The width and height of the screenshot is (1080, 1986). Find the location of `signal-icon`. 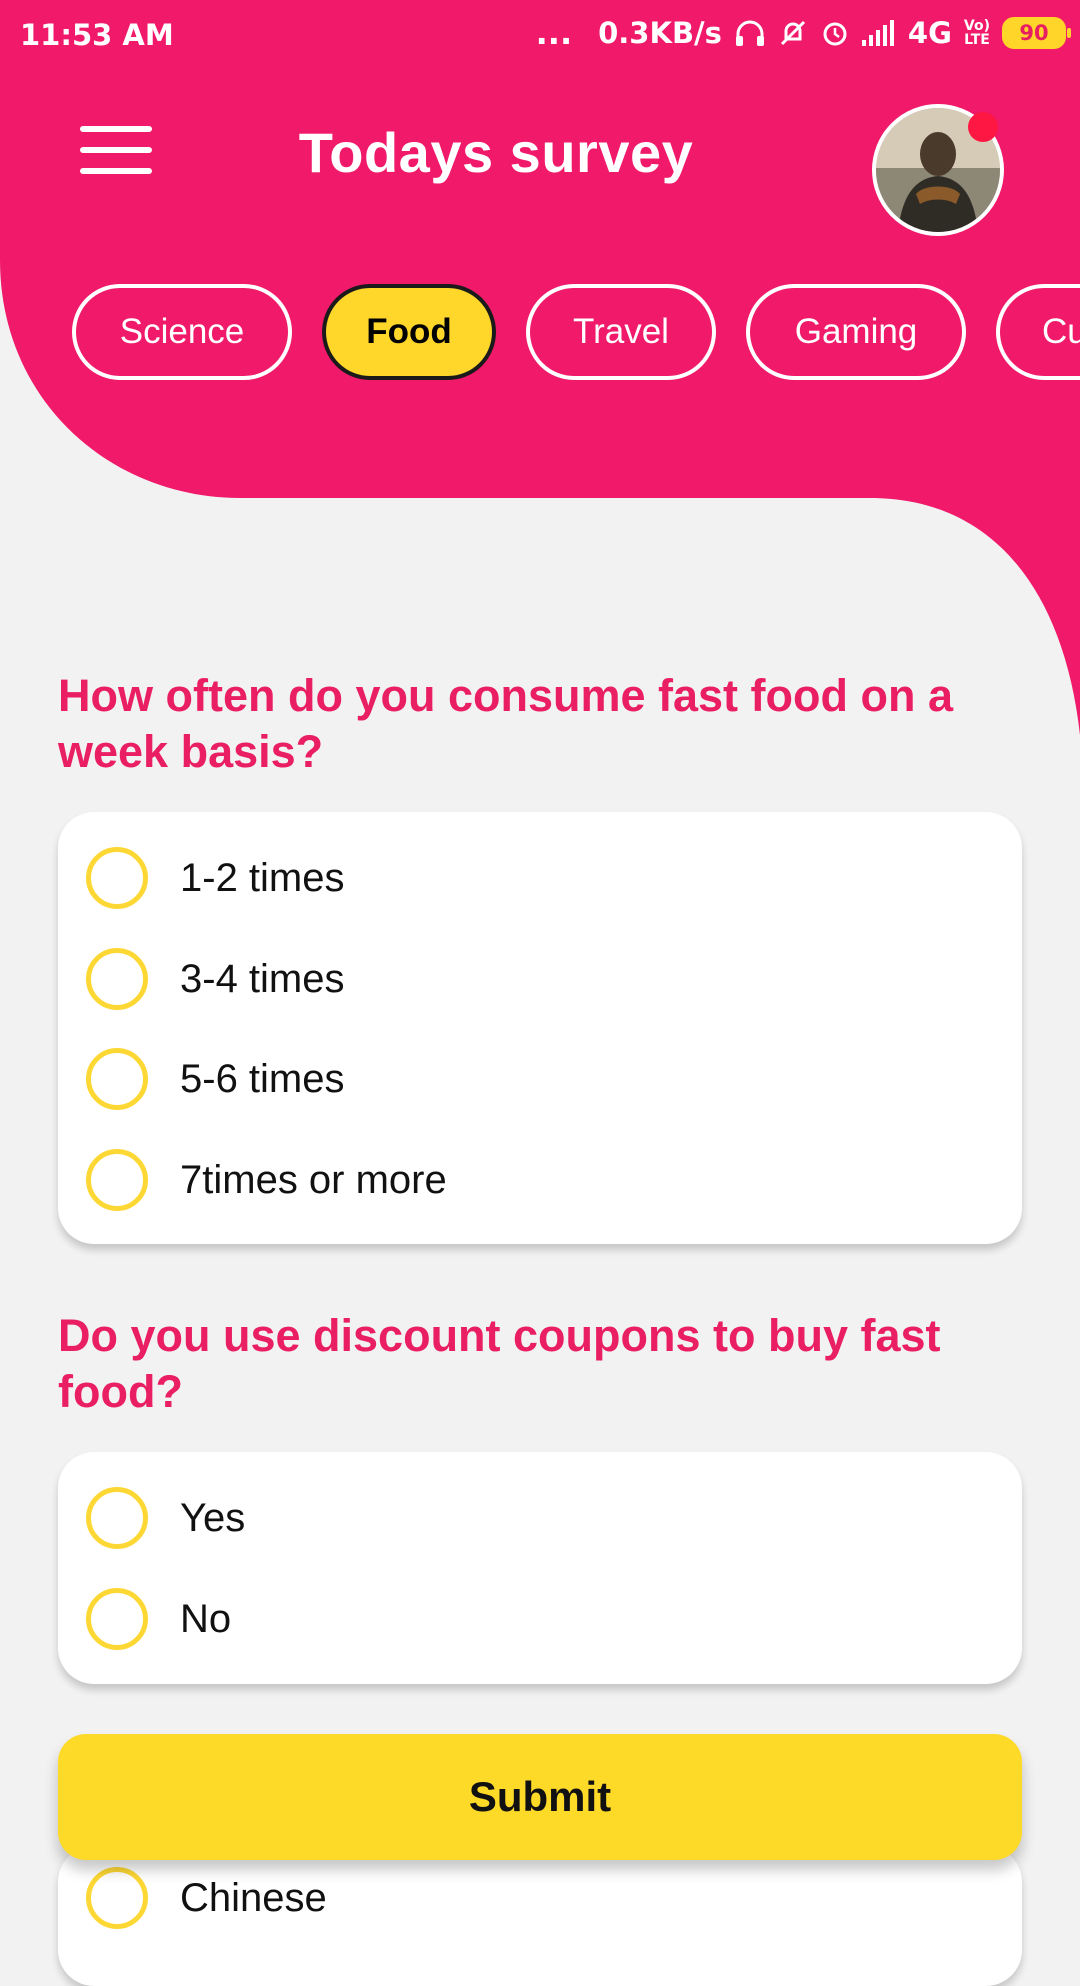

signal-icon is located at coordinates (877, 33).